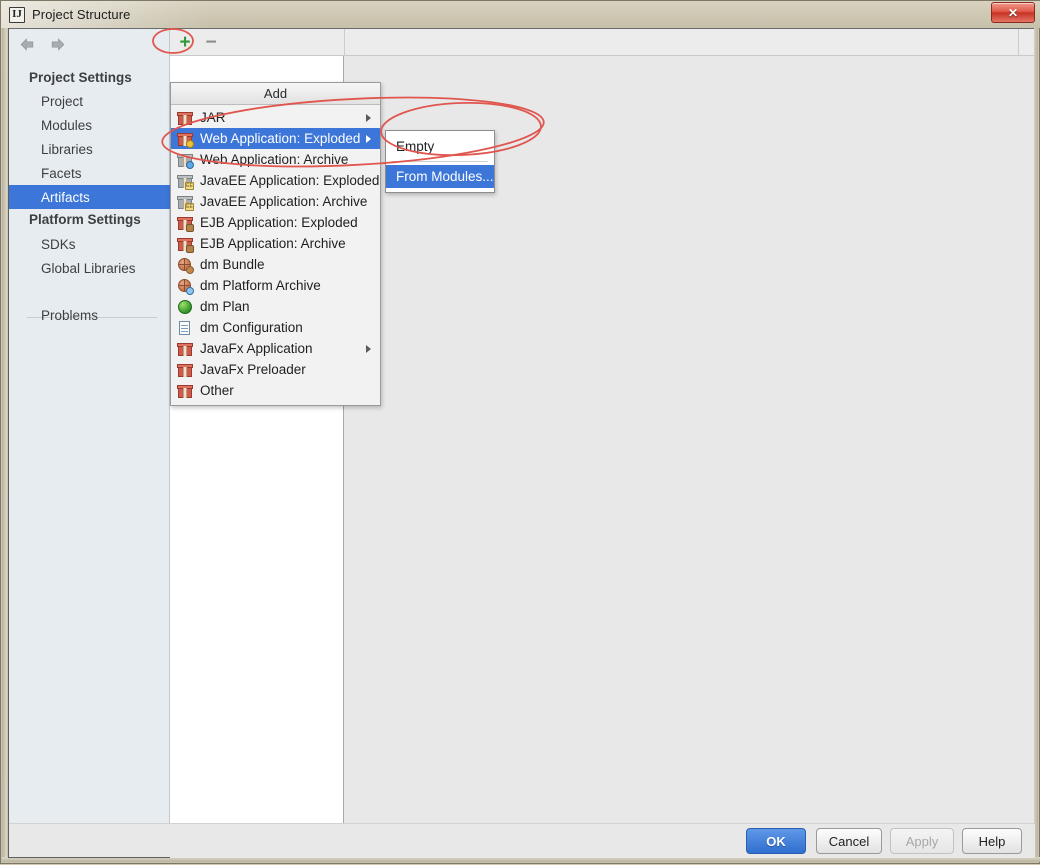  I want to click on menu-item-label: Web Application: Archive, so click(274, 159).